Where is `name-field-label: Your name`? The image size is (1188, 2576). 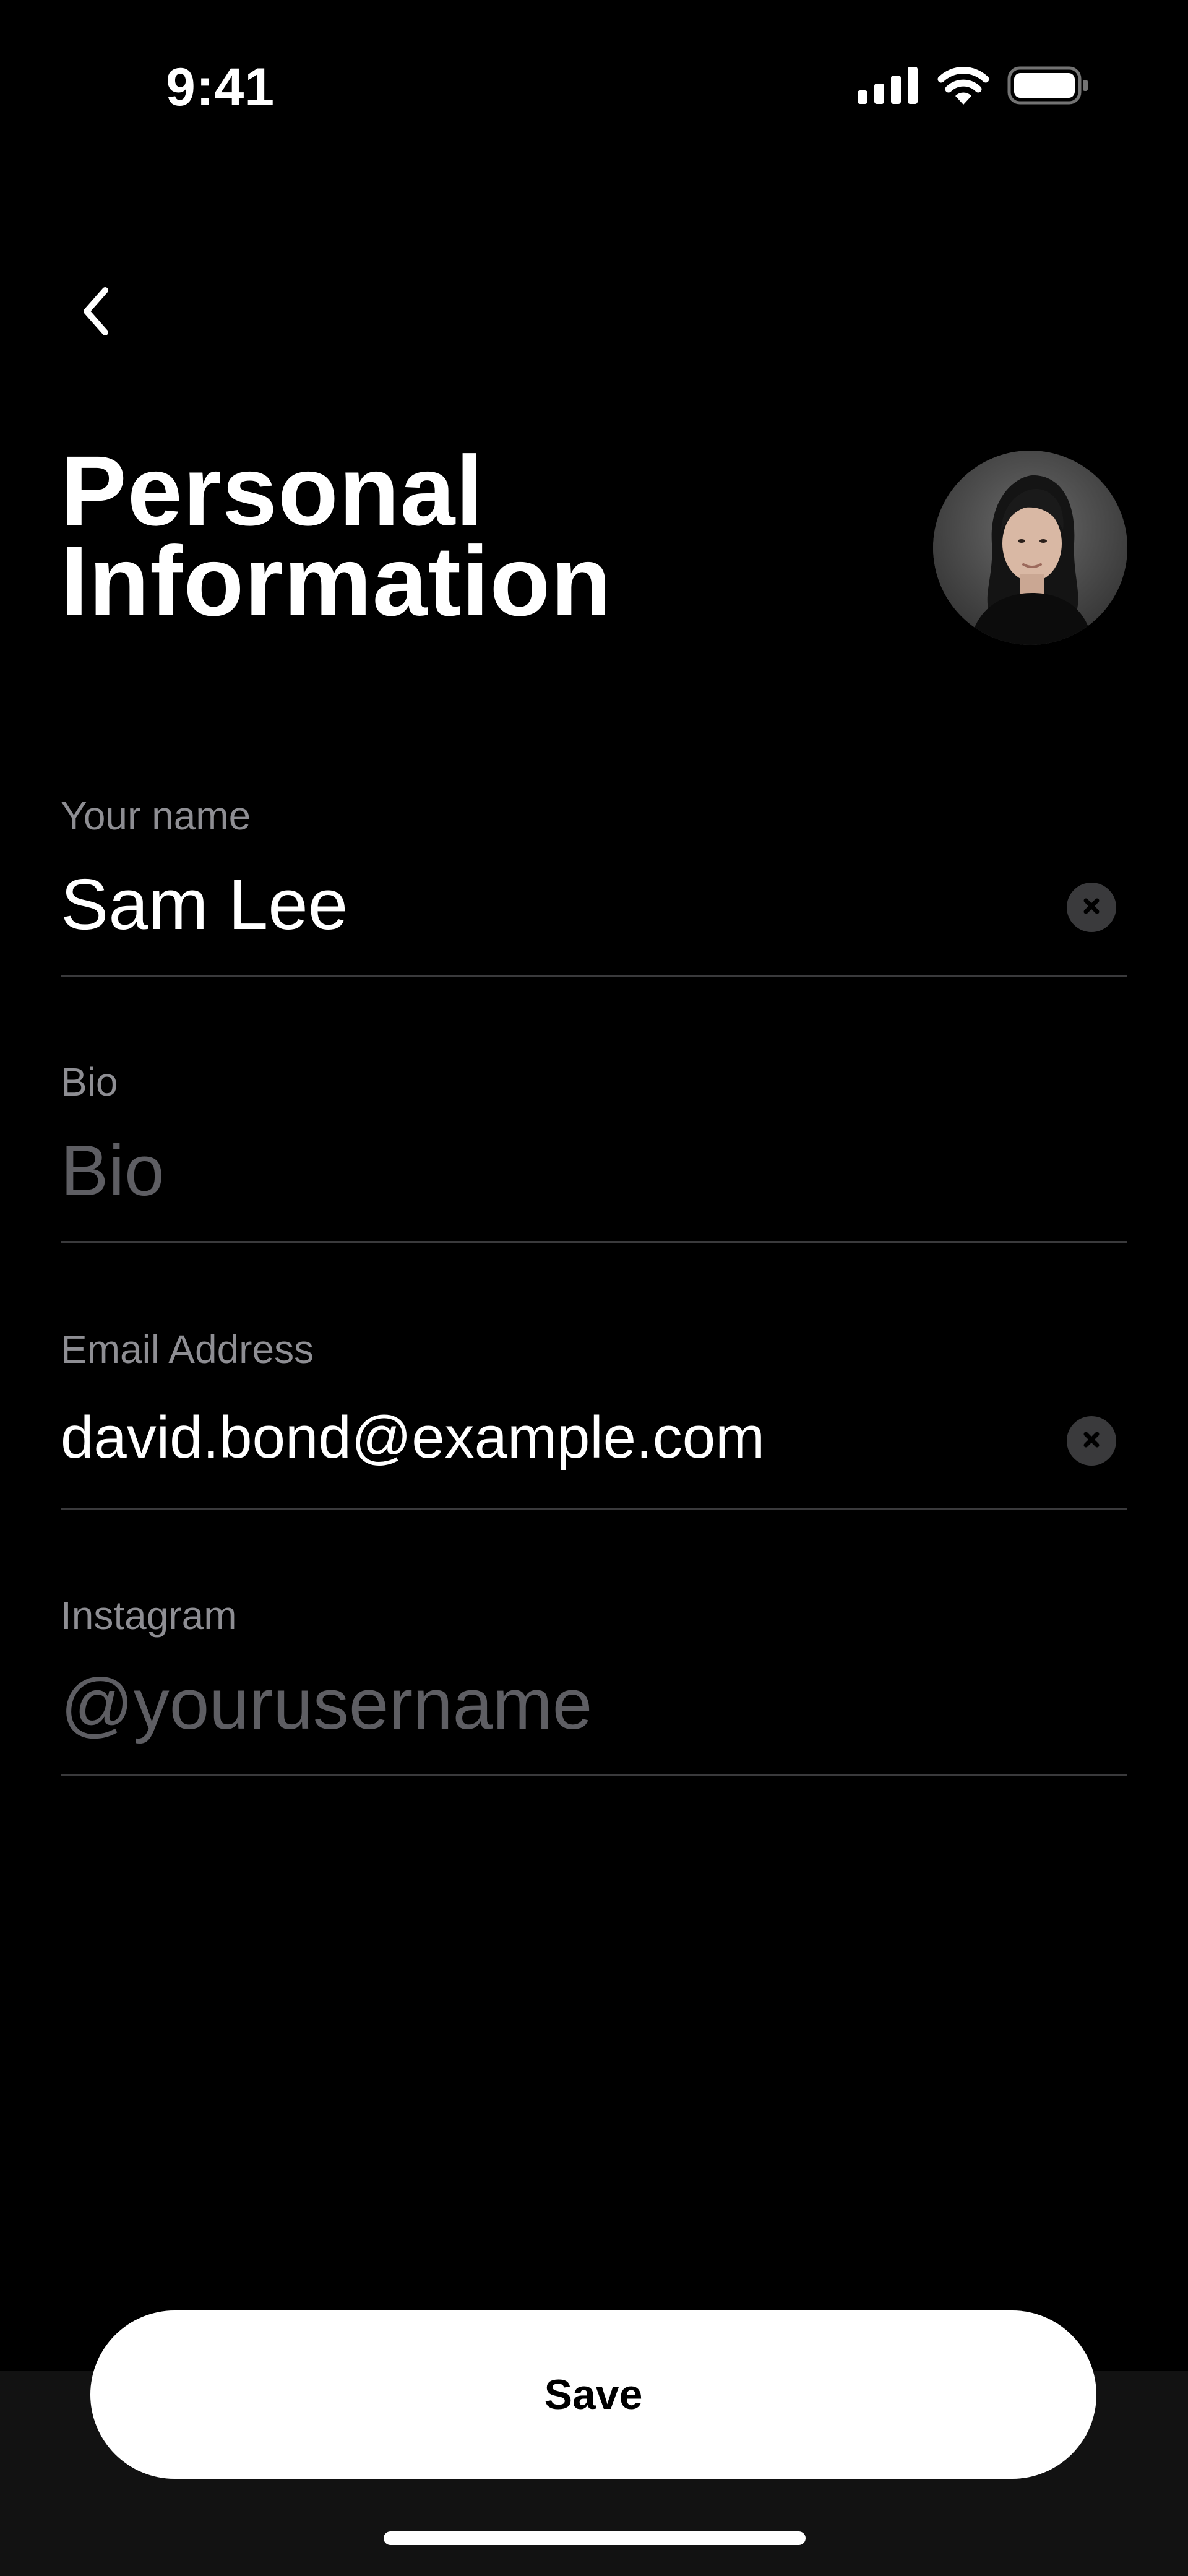
name-field-label: Your name is located at coordinates (156, 815).